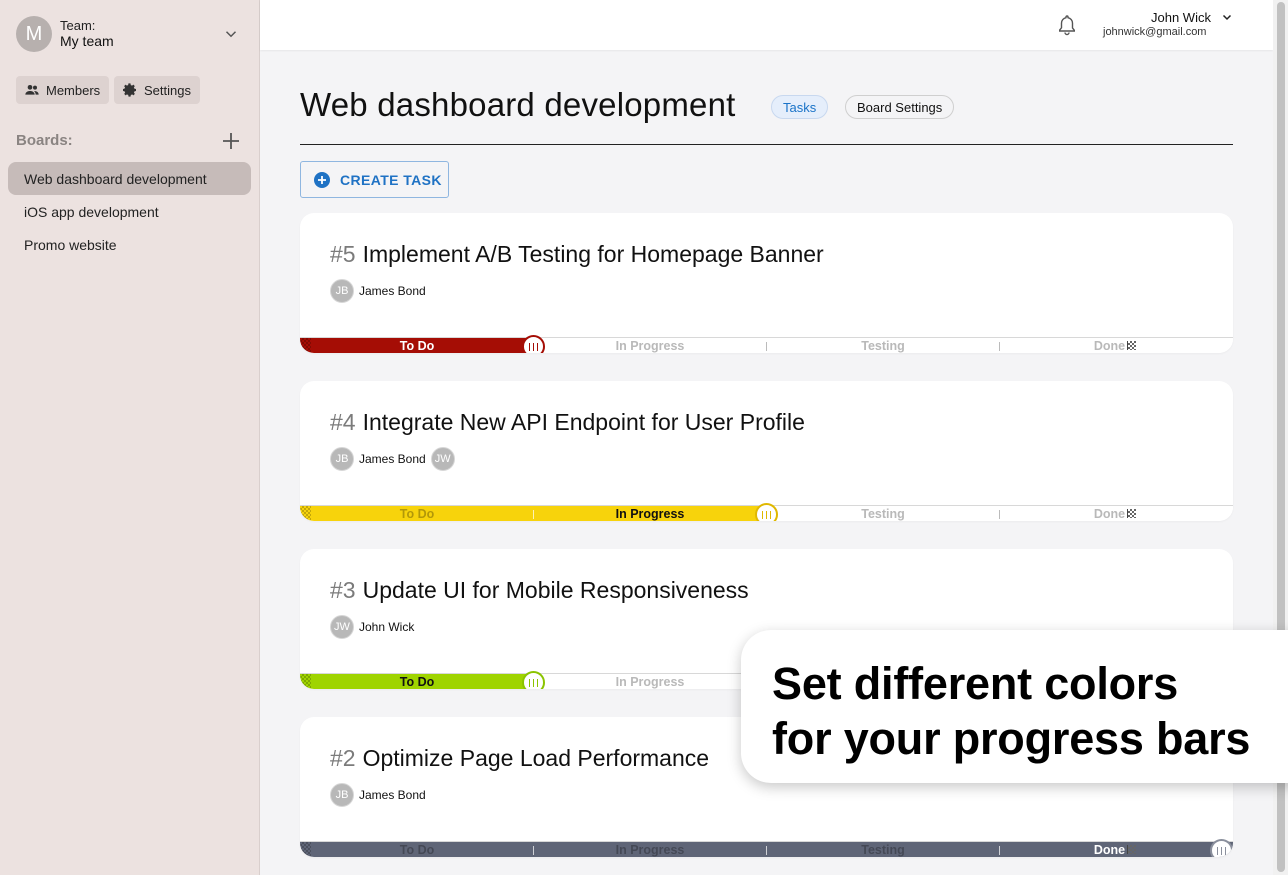  What do you see at coordinates (1181, 17) in the screenshot?
I see `user-name: John Wick` at bounding box center [1181, 17].